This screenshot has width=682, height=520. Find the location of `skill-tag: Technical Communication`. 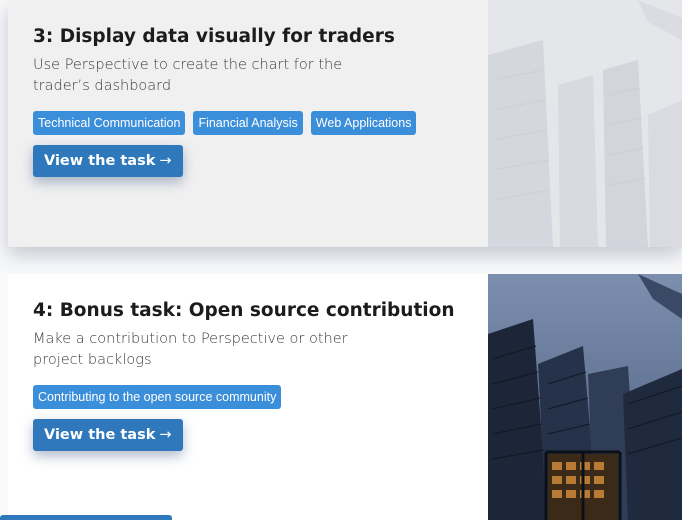

skill-tag: Technical Communication is located at coordinates (109, 123).